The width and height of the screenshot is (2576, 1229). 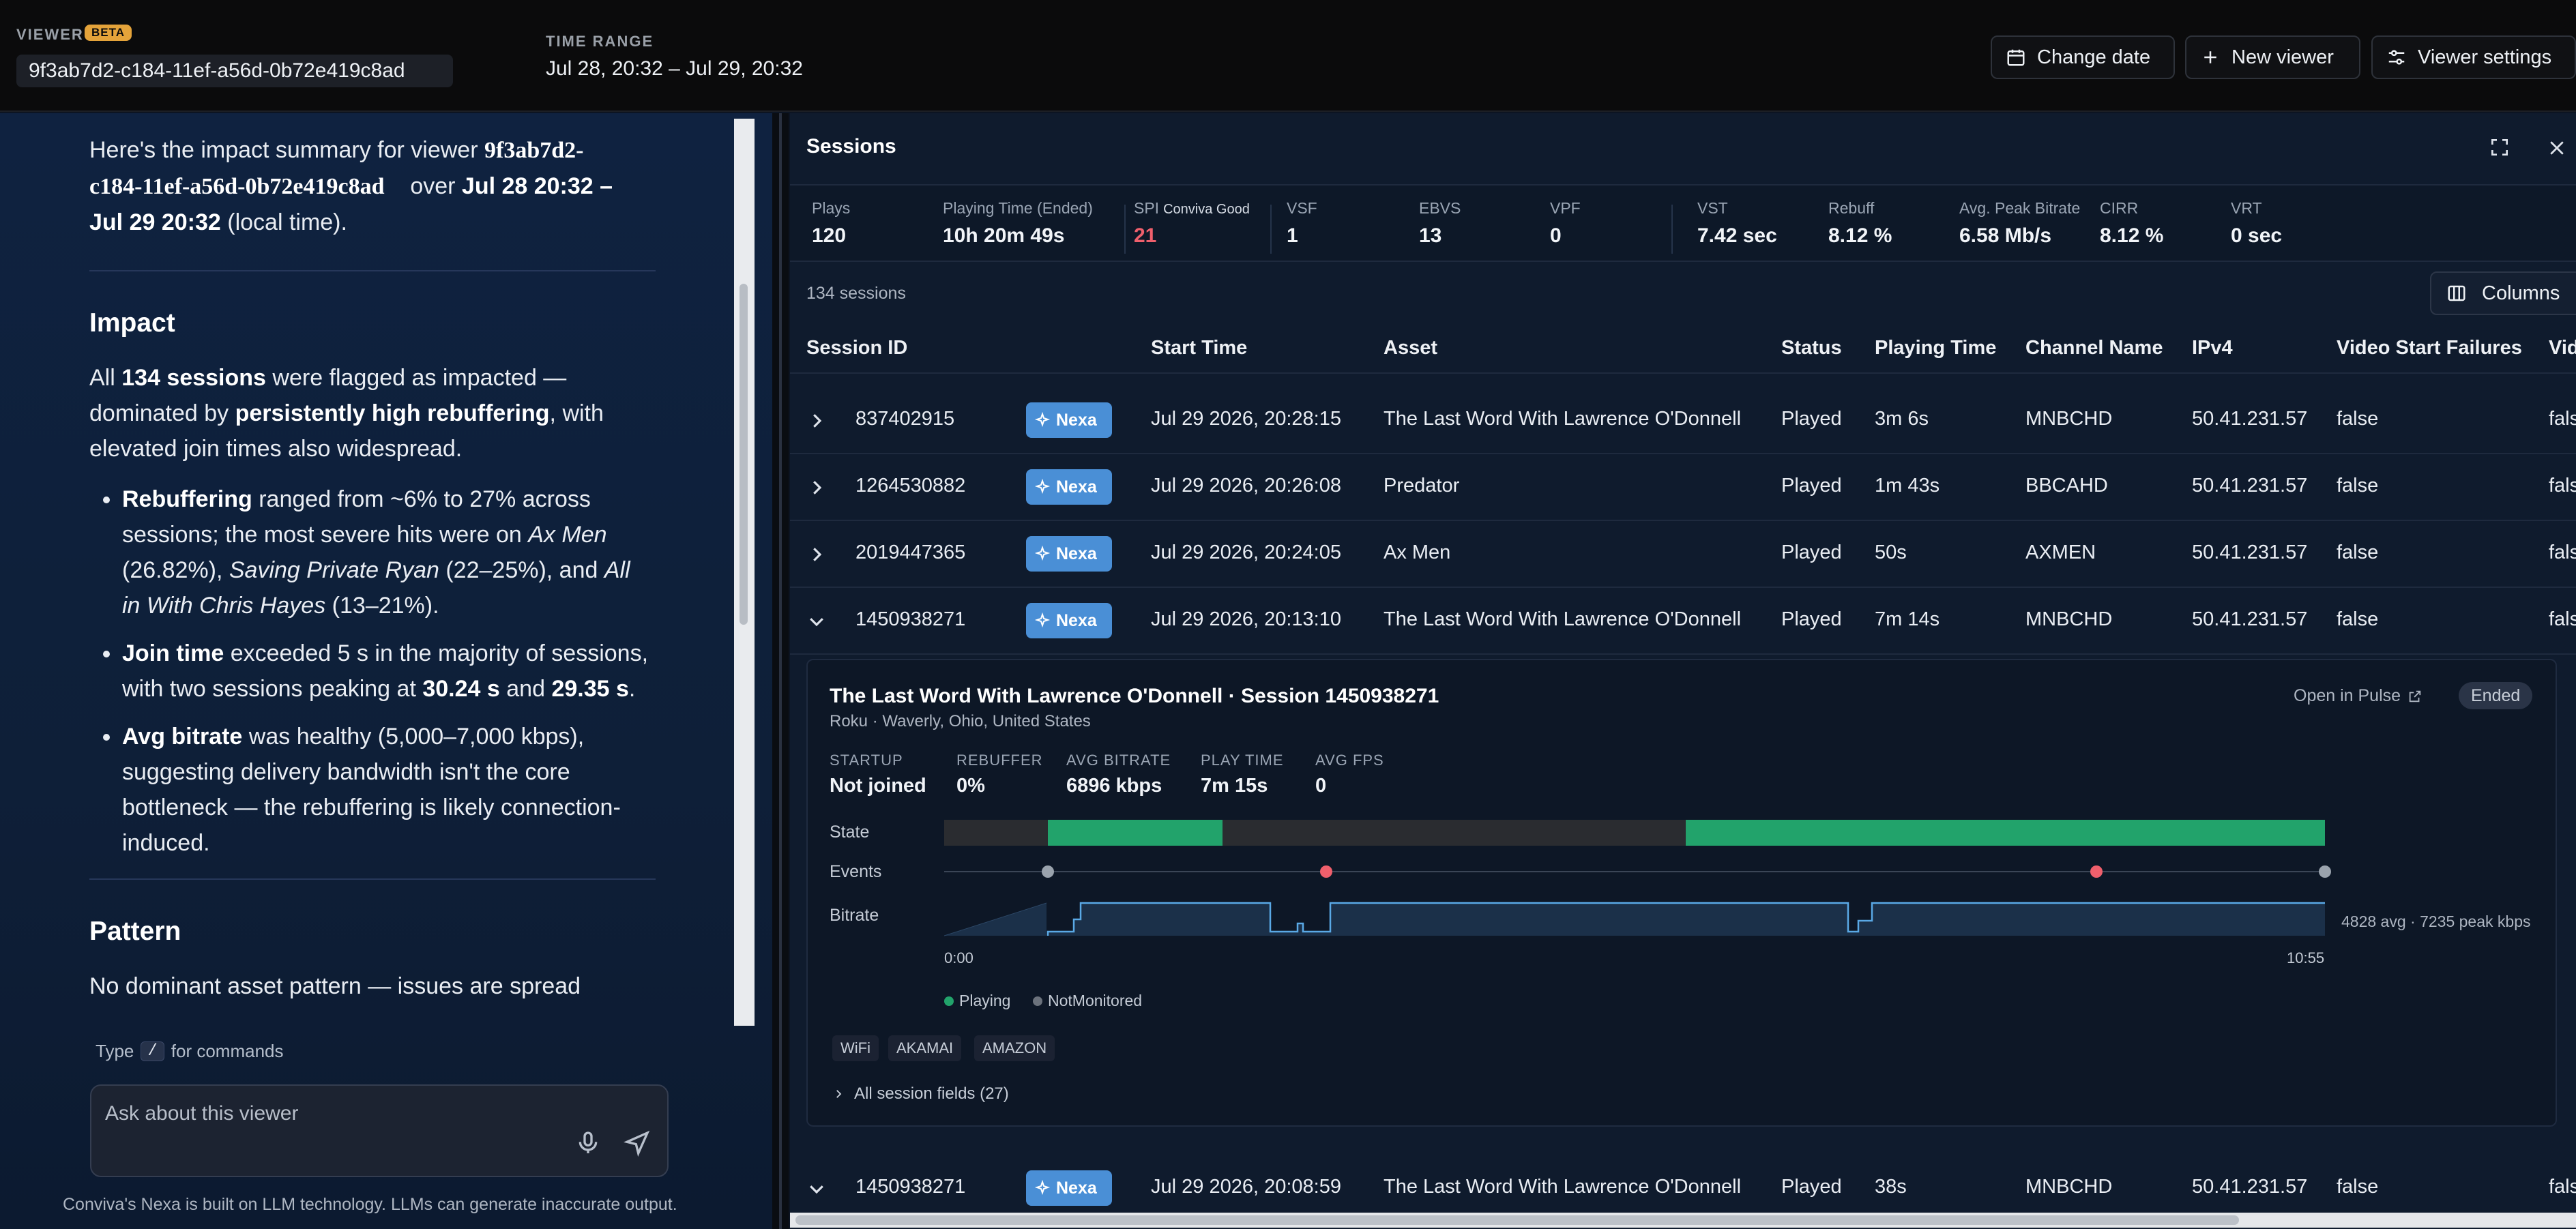 What do you see at coordinates (600, 41) in the screenshot?
I see `time-range-label: TIME RANGE` at bounding box center [600, 41].